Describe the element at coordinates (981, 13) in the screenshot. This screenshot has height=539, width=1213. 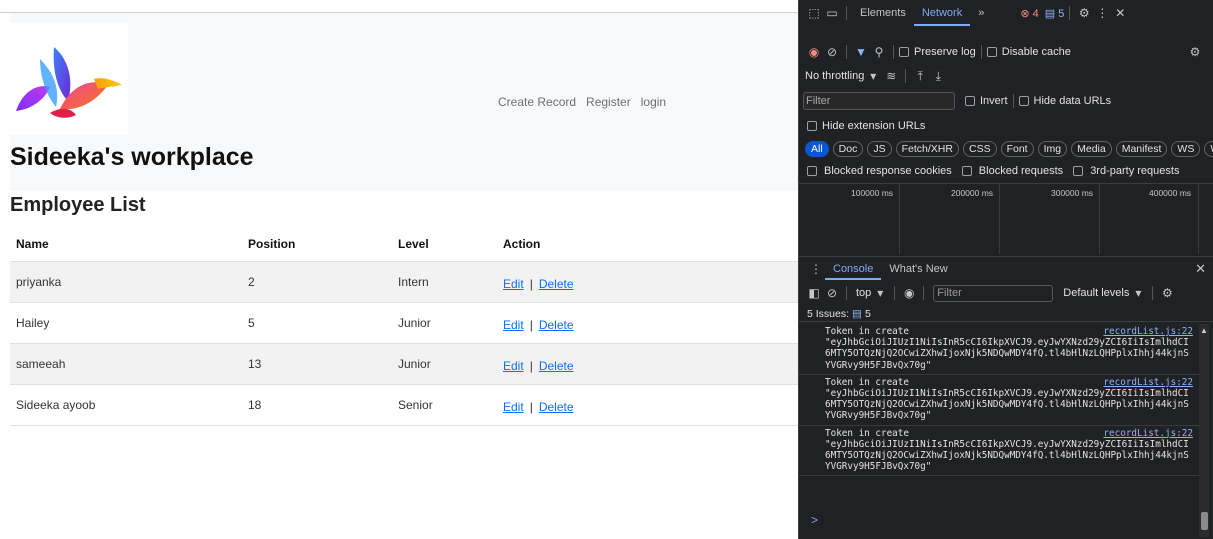
I see `more-tabs-icon: »` at that location.